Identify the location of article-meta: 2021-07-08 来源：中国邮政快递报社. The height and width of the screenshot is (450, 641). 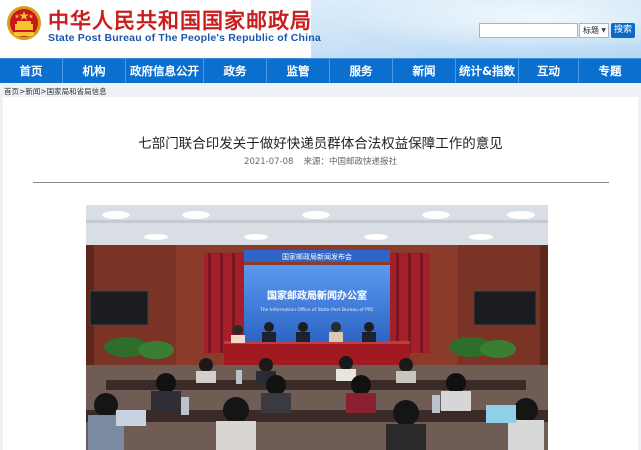
(320, 161).